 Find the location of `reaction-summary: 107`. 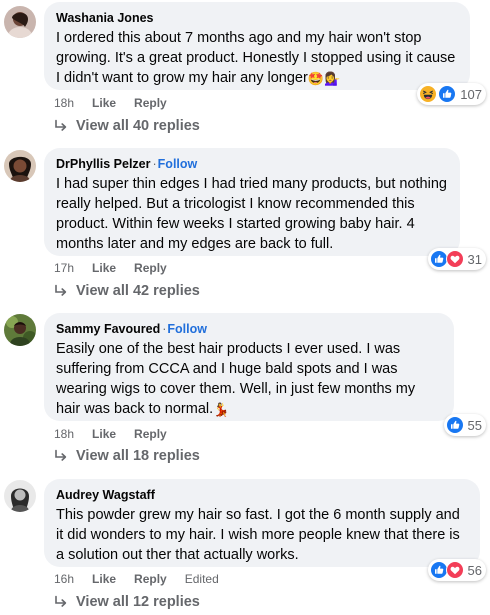

reaction-summary: 107 is located at coordinates (451, 94).